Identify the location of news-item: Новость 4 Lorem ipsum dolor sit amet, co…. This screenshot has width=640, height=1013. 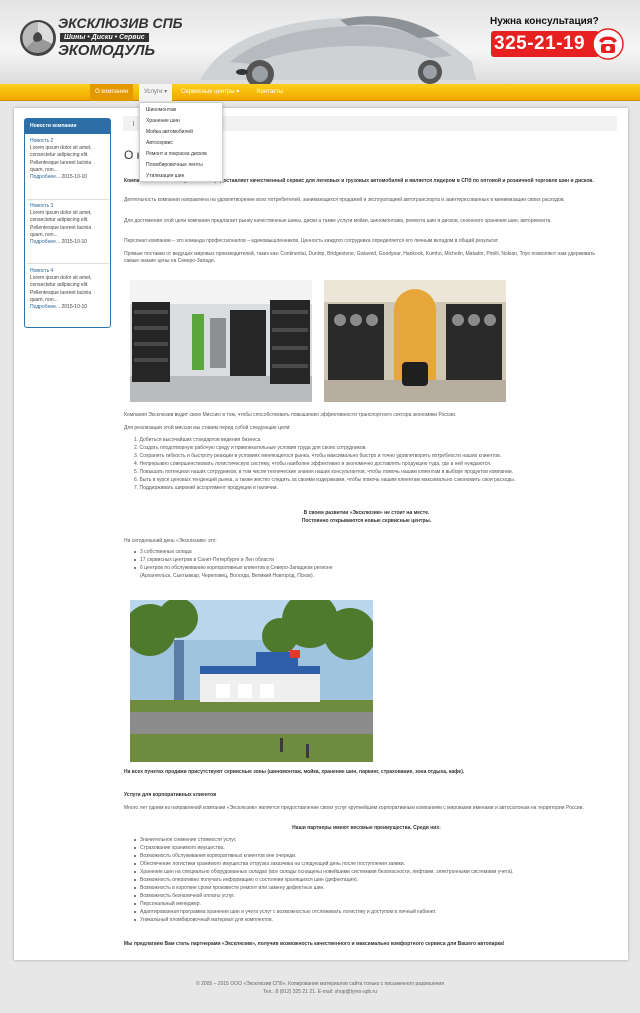
(68, 289).